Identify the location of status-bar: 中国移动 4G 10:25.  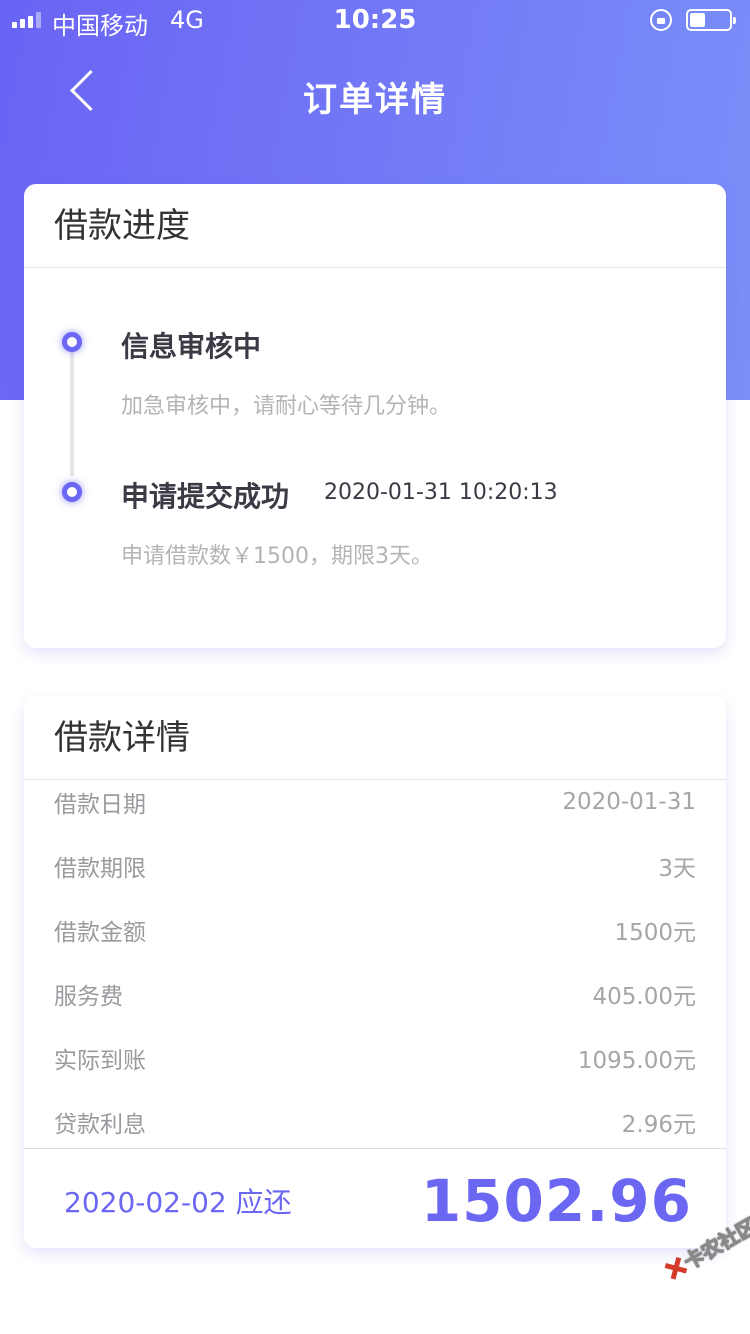
(375, 20).